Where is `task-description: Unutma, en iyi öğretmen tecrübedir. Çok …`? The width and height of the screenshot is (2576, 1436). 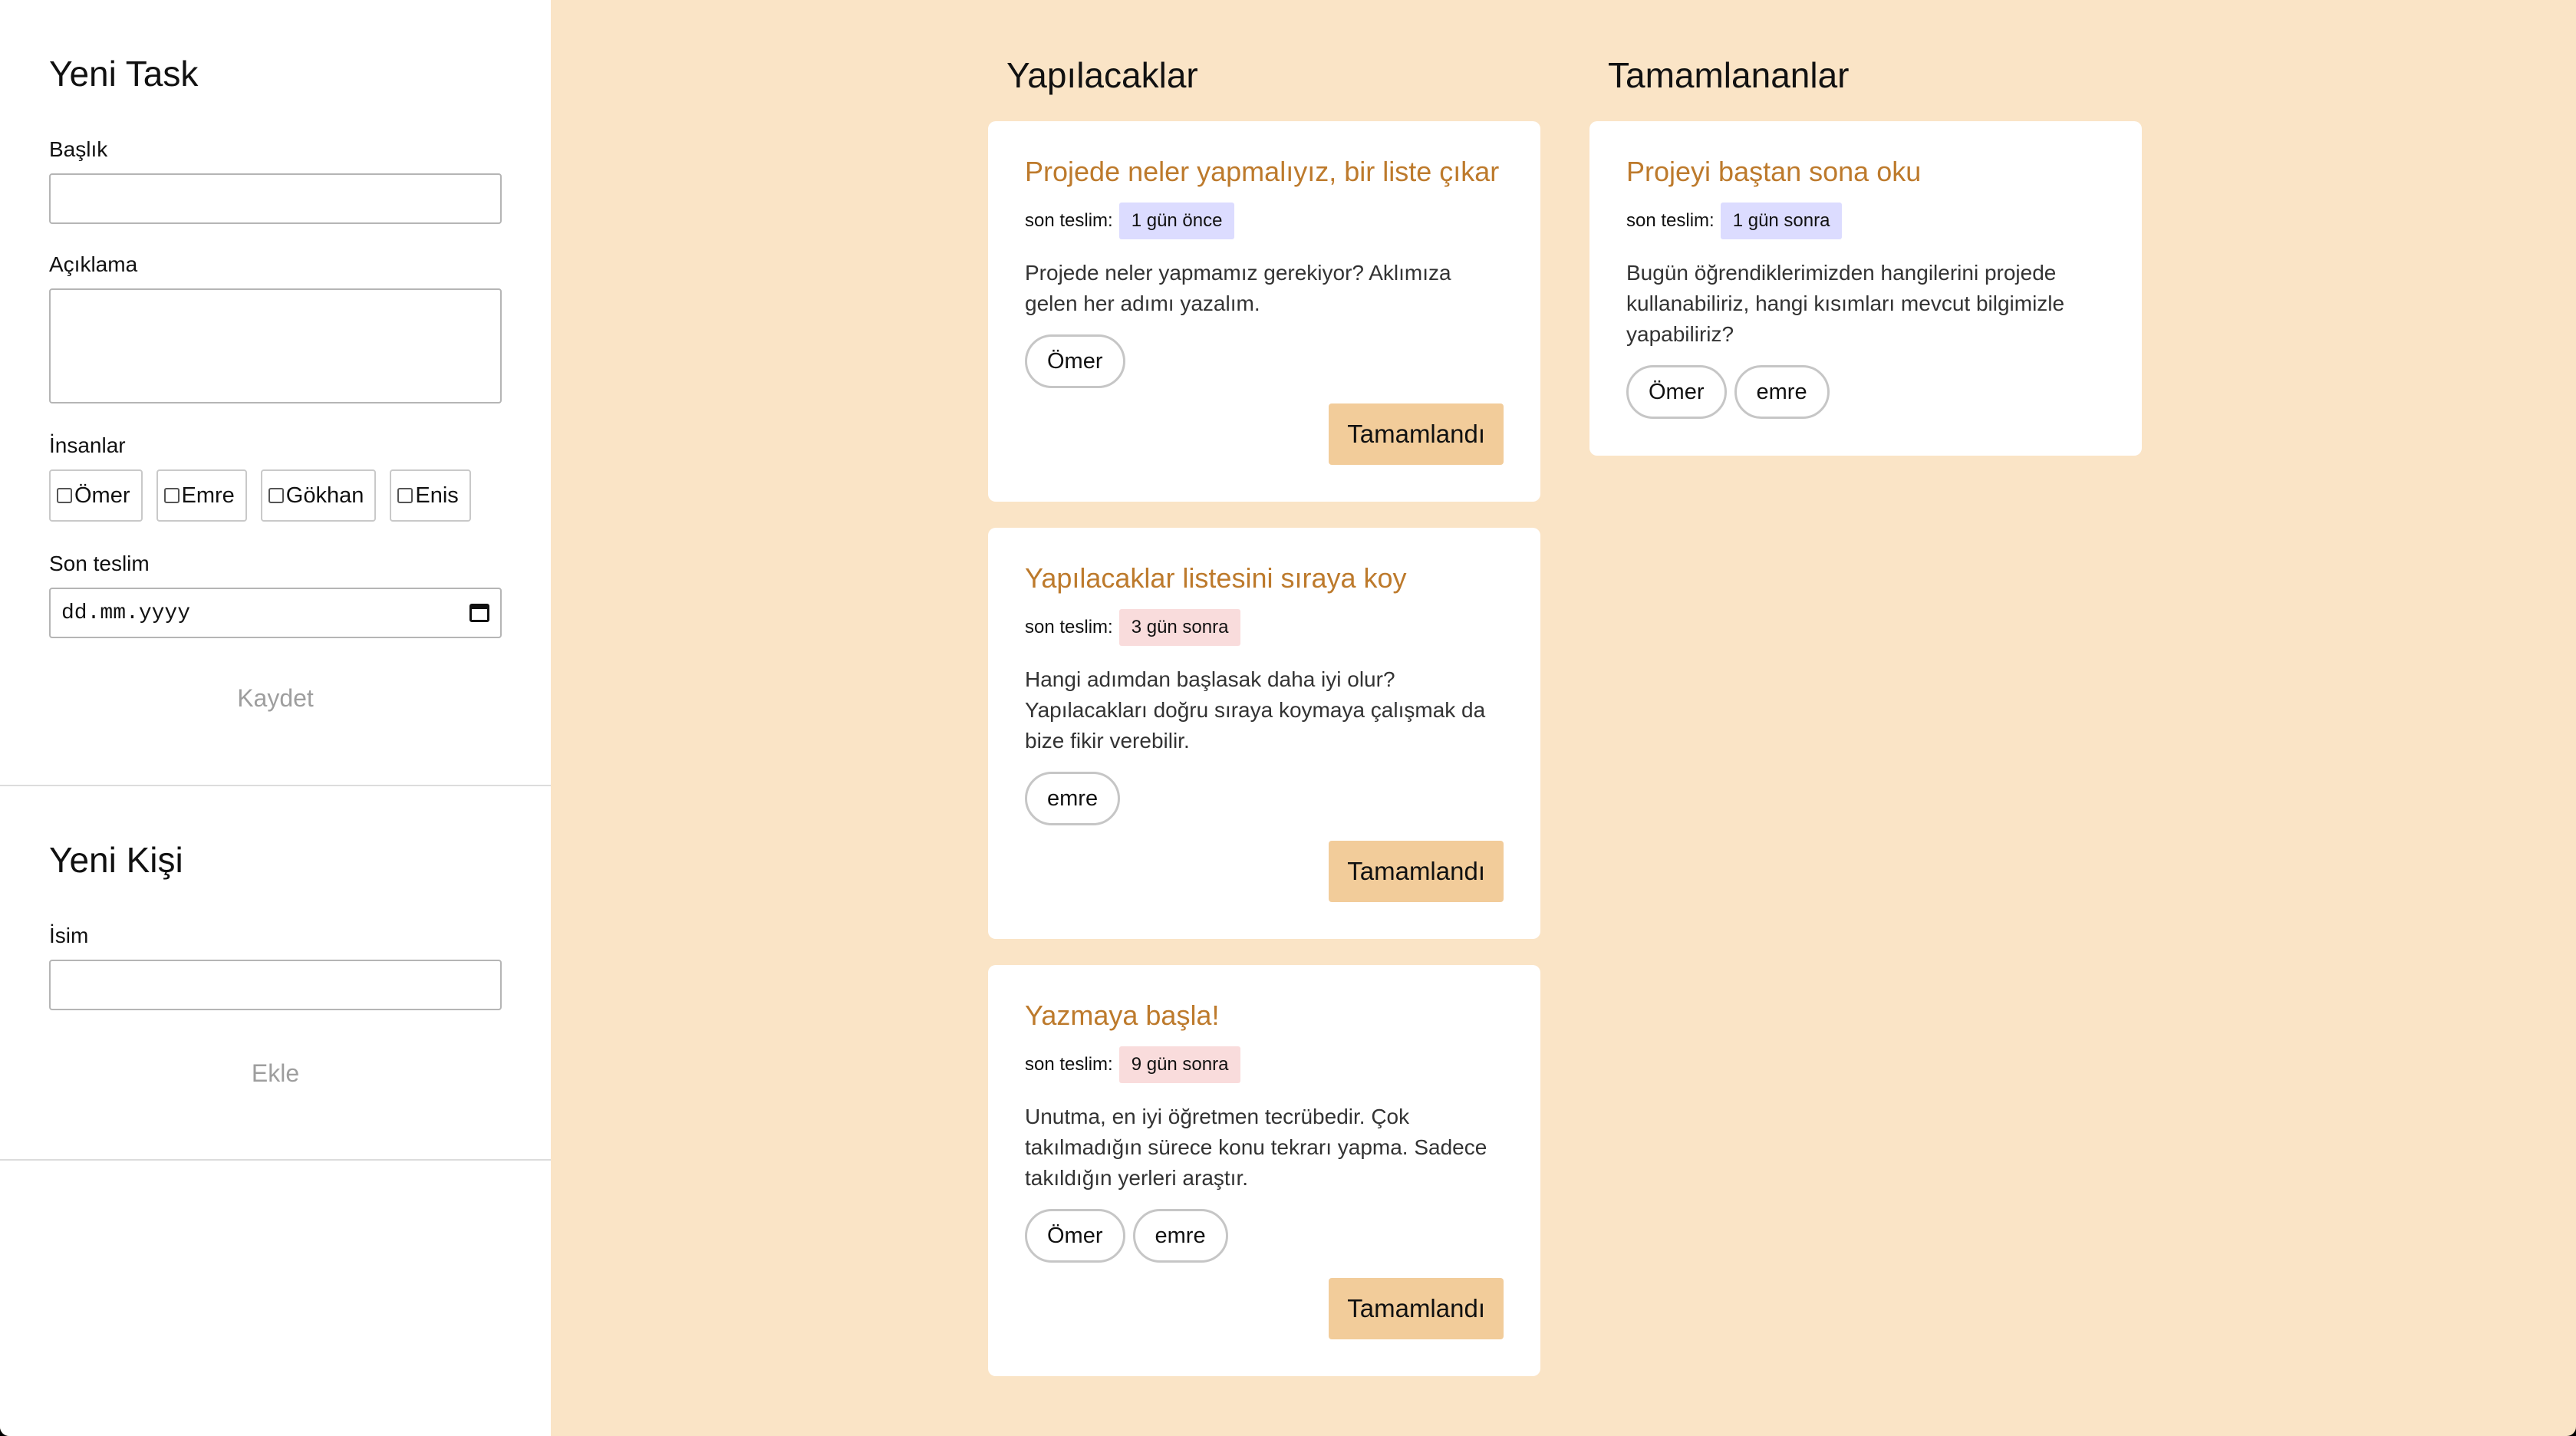
task-description: Unutma, en iyi öğretmen tecrübedir. Çok … is located at coordinates (1256, 1148).